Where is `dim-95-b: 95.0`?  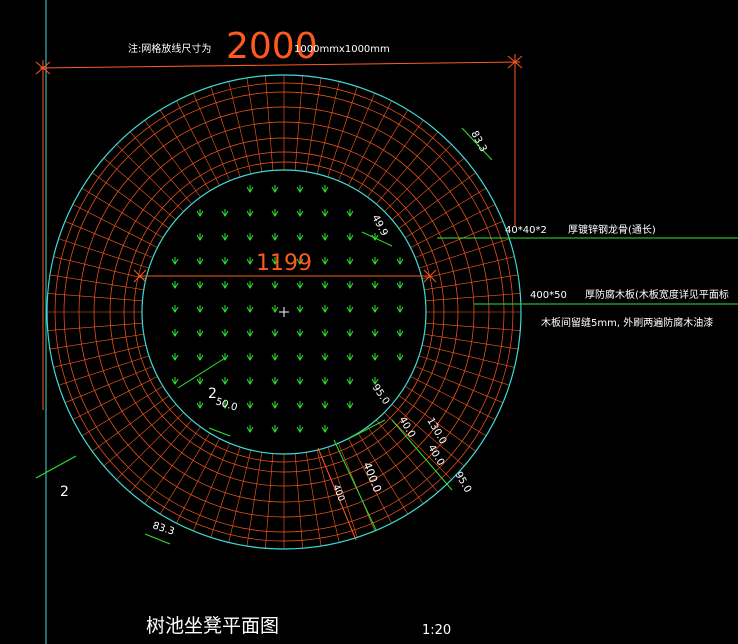 dim-95-b: 95.0 is located at coordinates (462, 482).